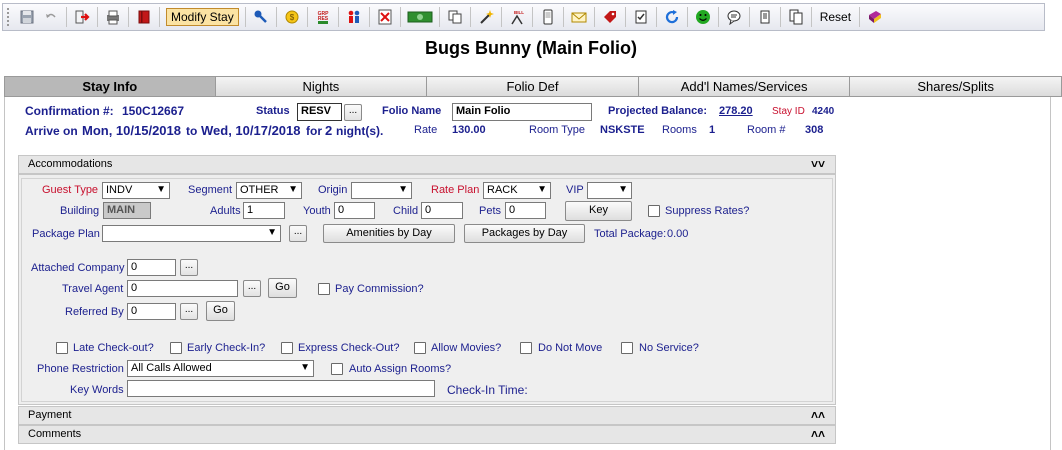  Describe the element at coordinates (337, 369) in the screenshot. I see `auto-assign-rooms-checkbox` at that location.